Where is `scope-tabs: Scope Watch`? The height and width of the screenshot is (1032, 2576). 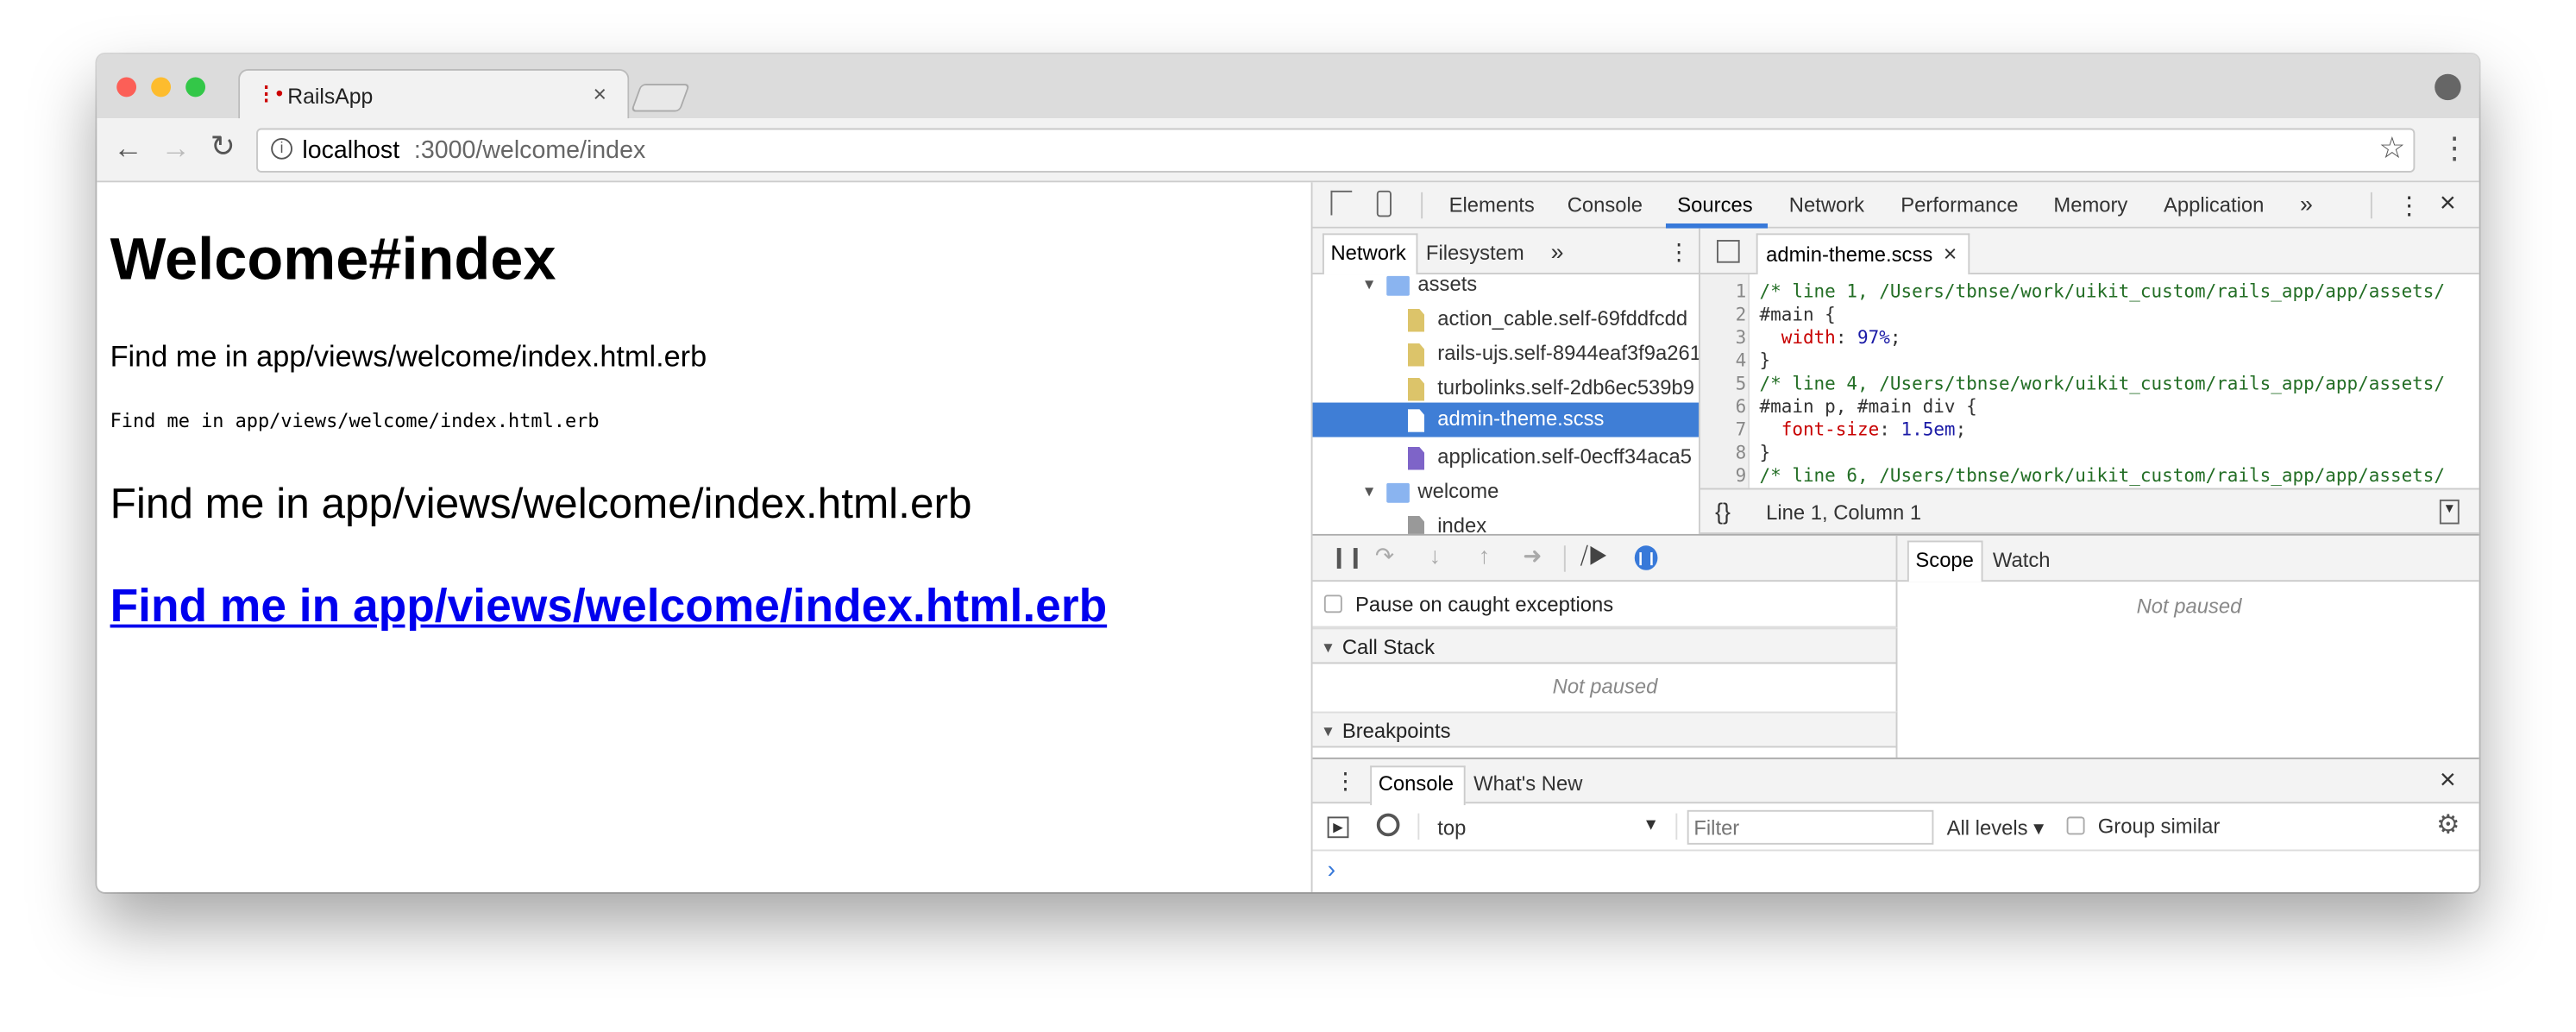 scope-tabs: Scope Watch is located at coordinates (2188, 558).